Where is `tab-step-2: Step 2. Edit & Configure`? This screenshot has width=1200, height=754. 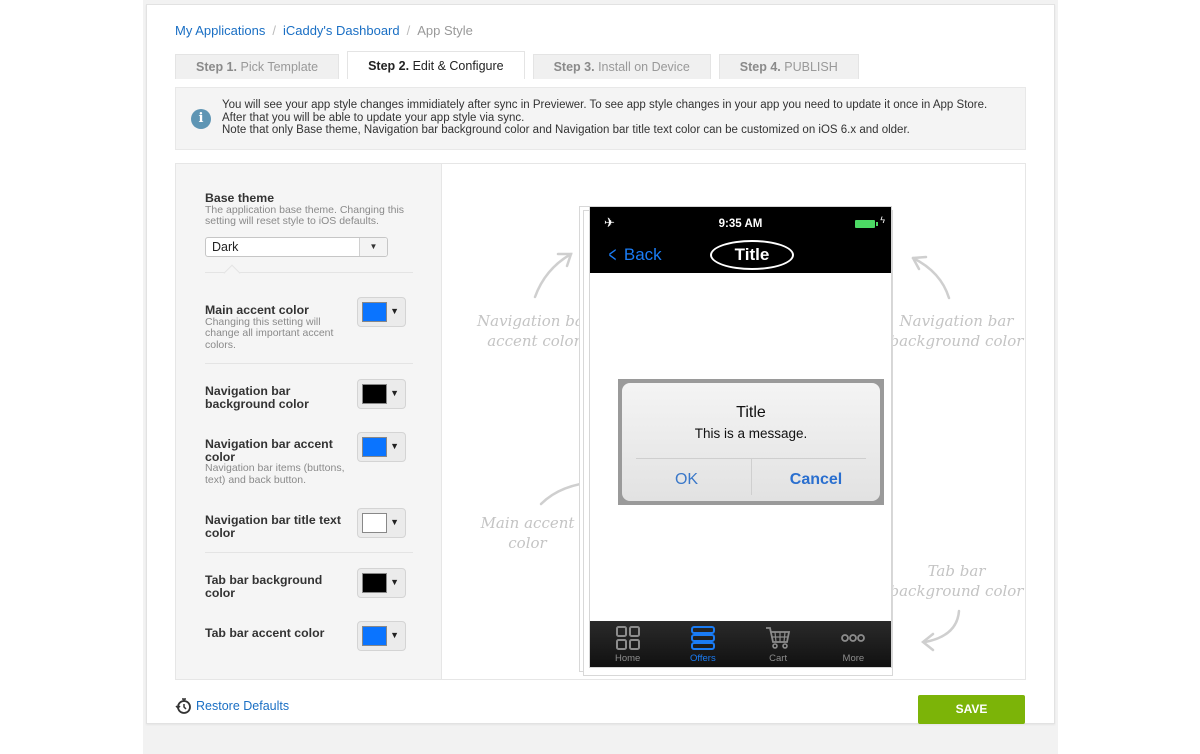 tab-step-2: Step 2. Edit & Configure is located at coordinates (436, 65).